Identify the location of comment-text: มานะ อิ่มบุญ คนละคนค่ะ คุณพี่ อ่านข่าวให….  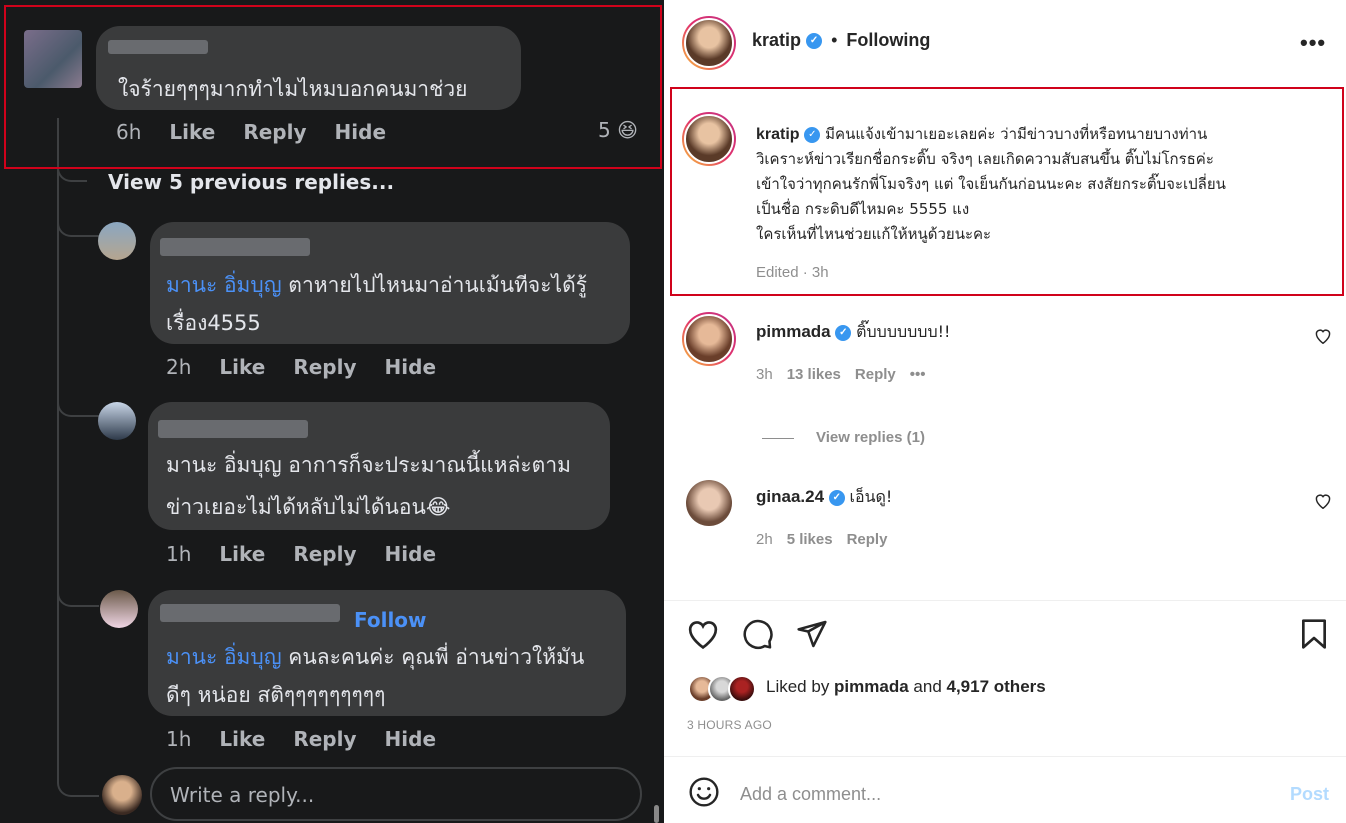
(375, 676).